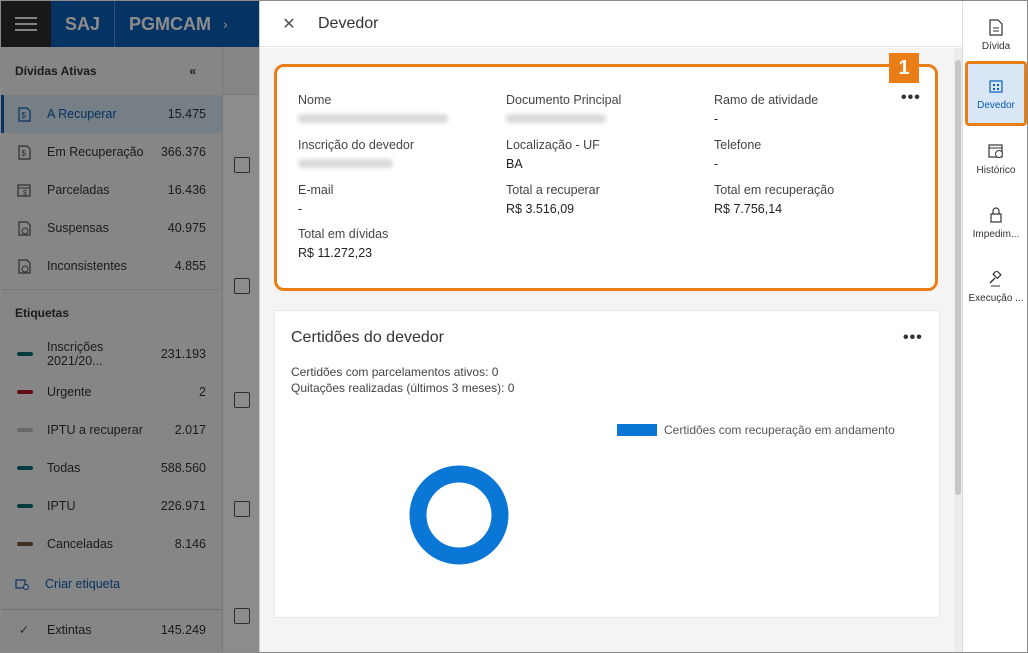  What do you see at coordinates (514, 164) in the screenshot?
I see `field-value: BA` at bounding box center [514, 164].